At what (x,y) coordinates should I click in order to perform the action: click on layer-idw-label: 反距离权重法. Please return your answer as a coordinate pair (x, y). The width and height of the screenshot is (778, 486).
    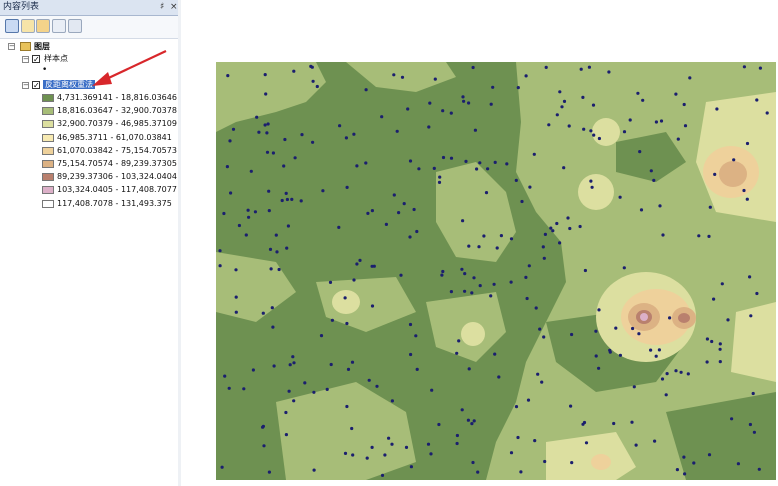
    Looking at the image, I should click on (69, 85).